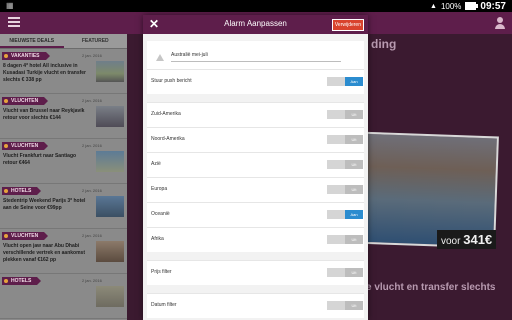  What do you see at coordinates (472, 6) in the screenshot?
I see `battery-icon` at bounding box center [472, 6].